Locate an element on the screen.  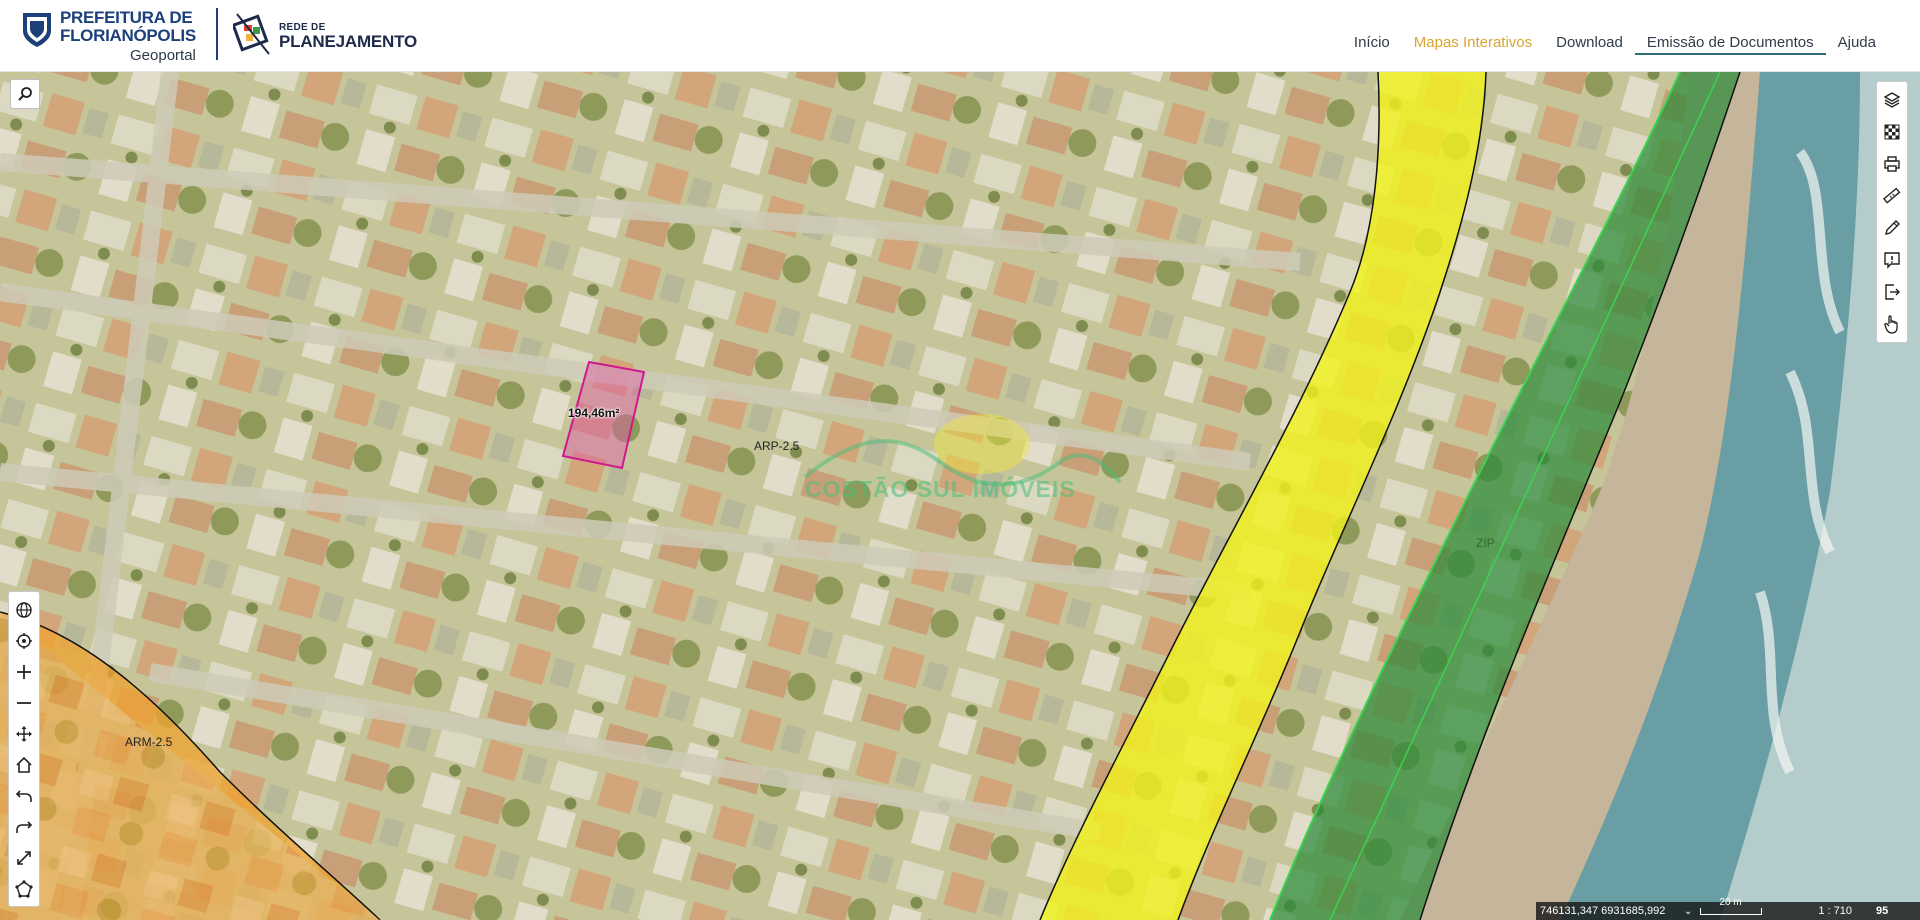
tool-select-area is located at coordinates (24, 888).